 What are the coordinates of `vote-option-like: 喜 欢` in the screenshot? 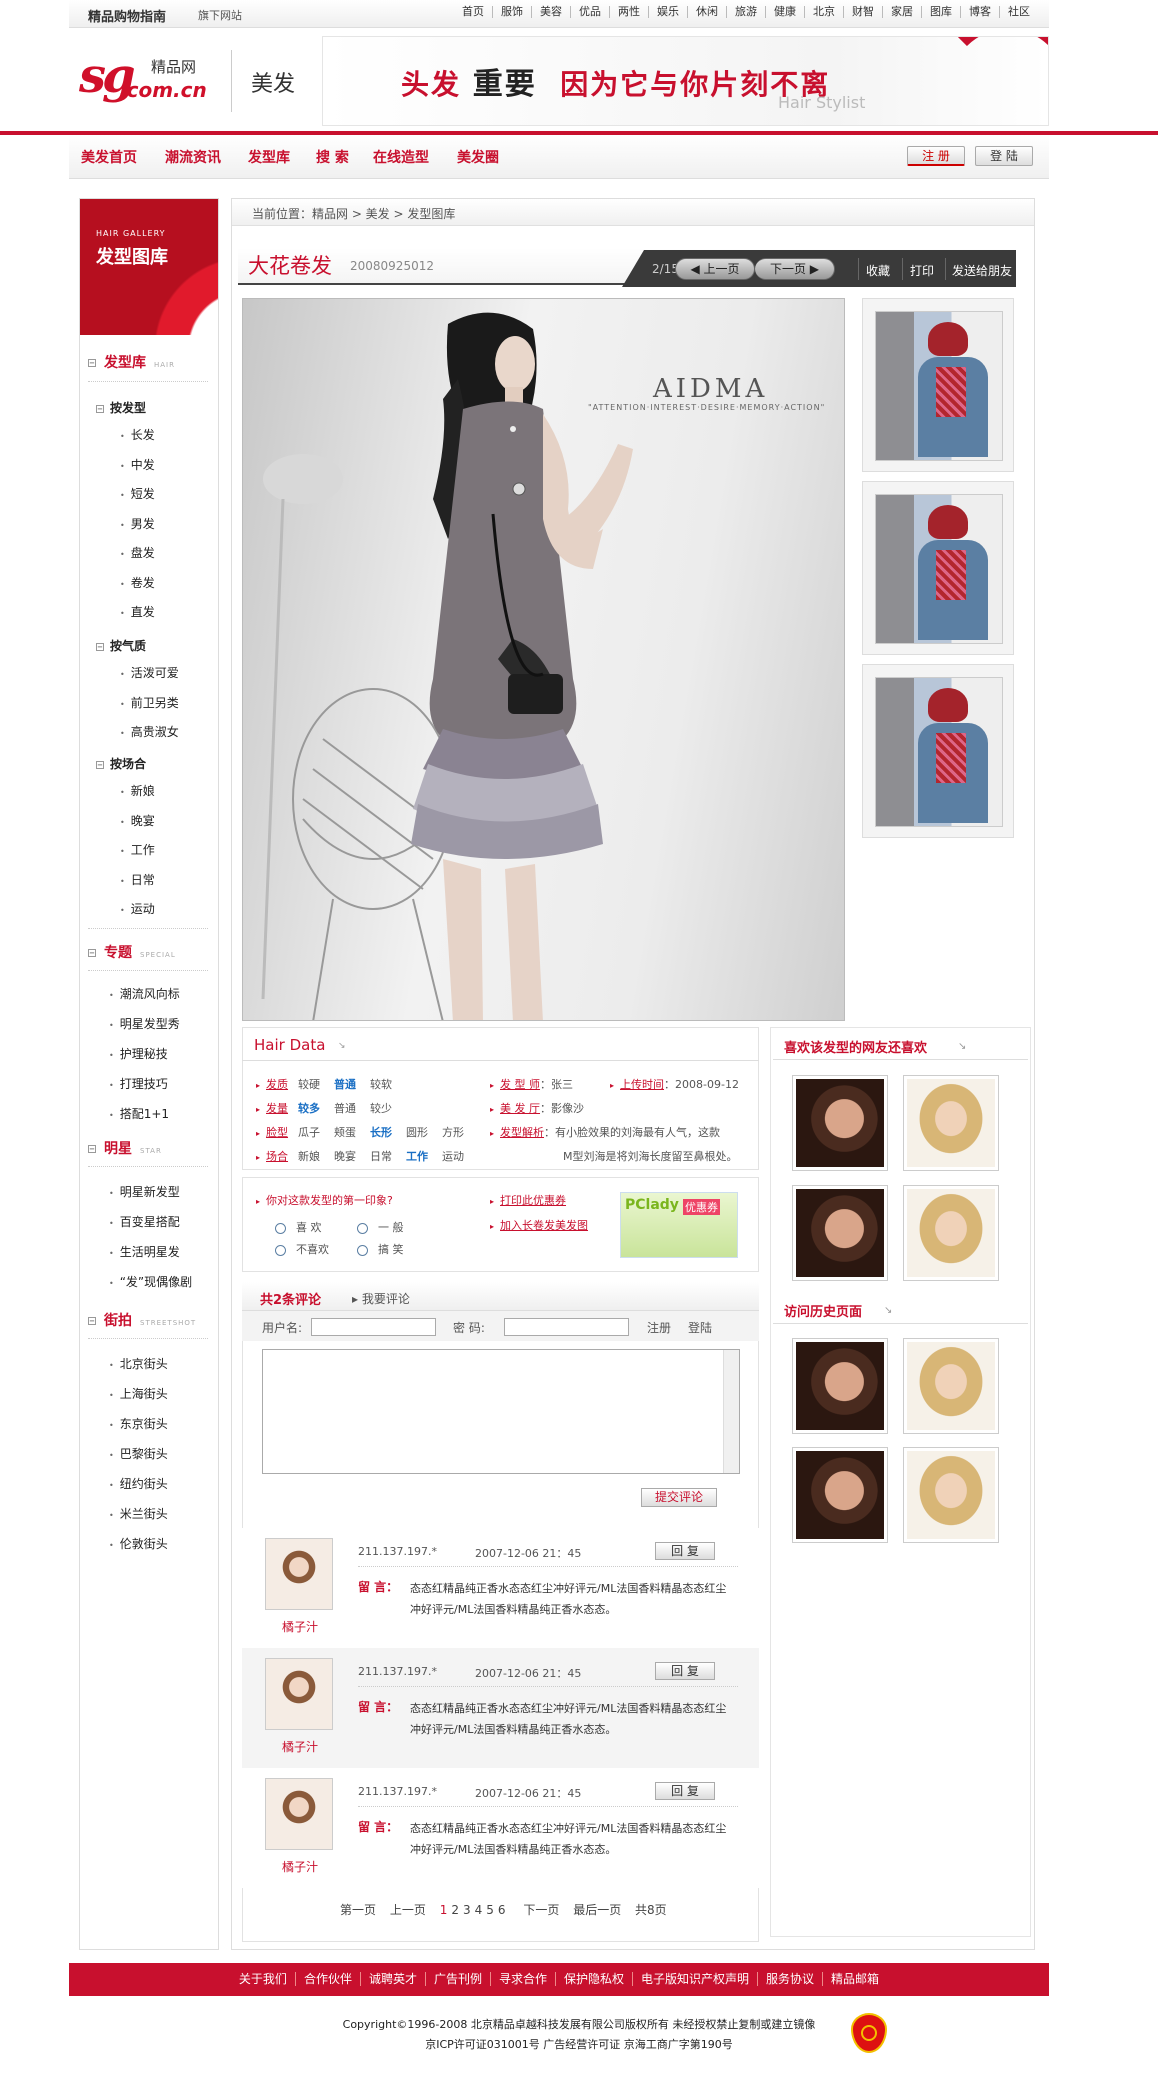 It's located at (298, 1227).